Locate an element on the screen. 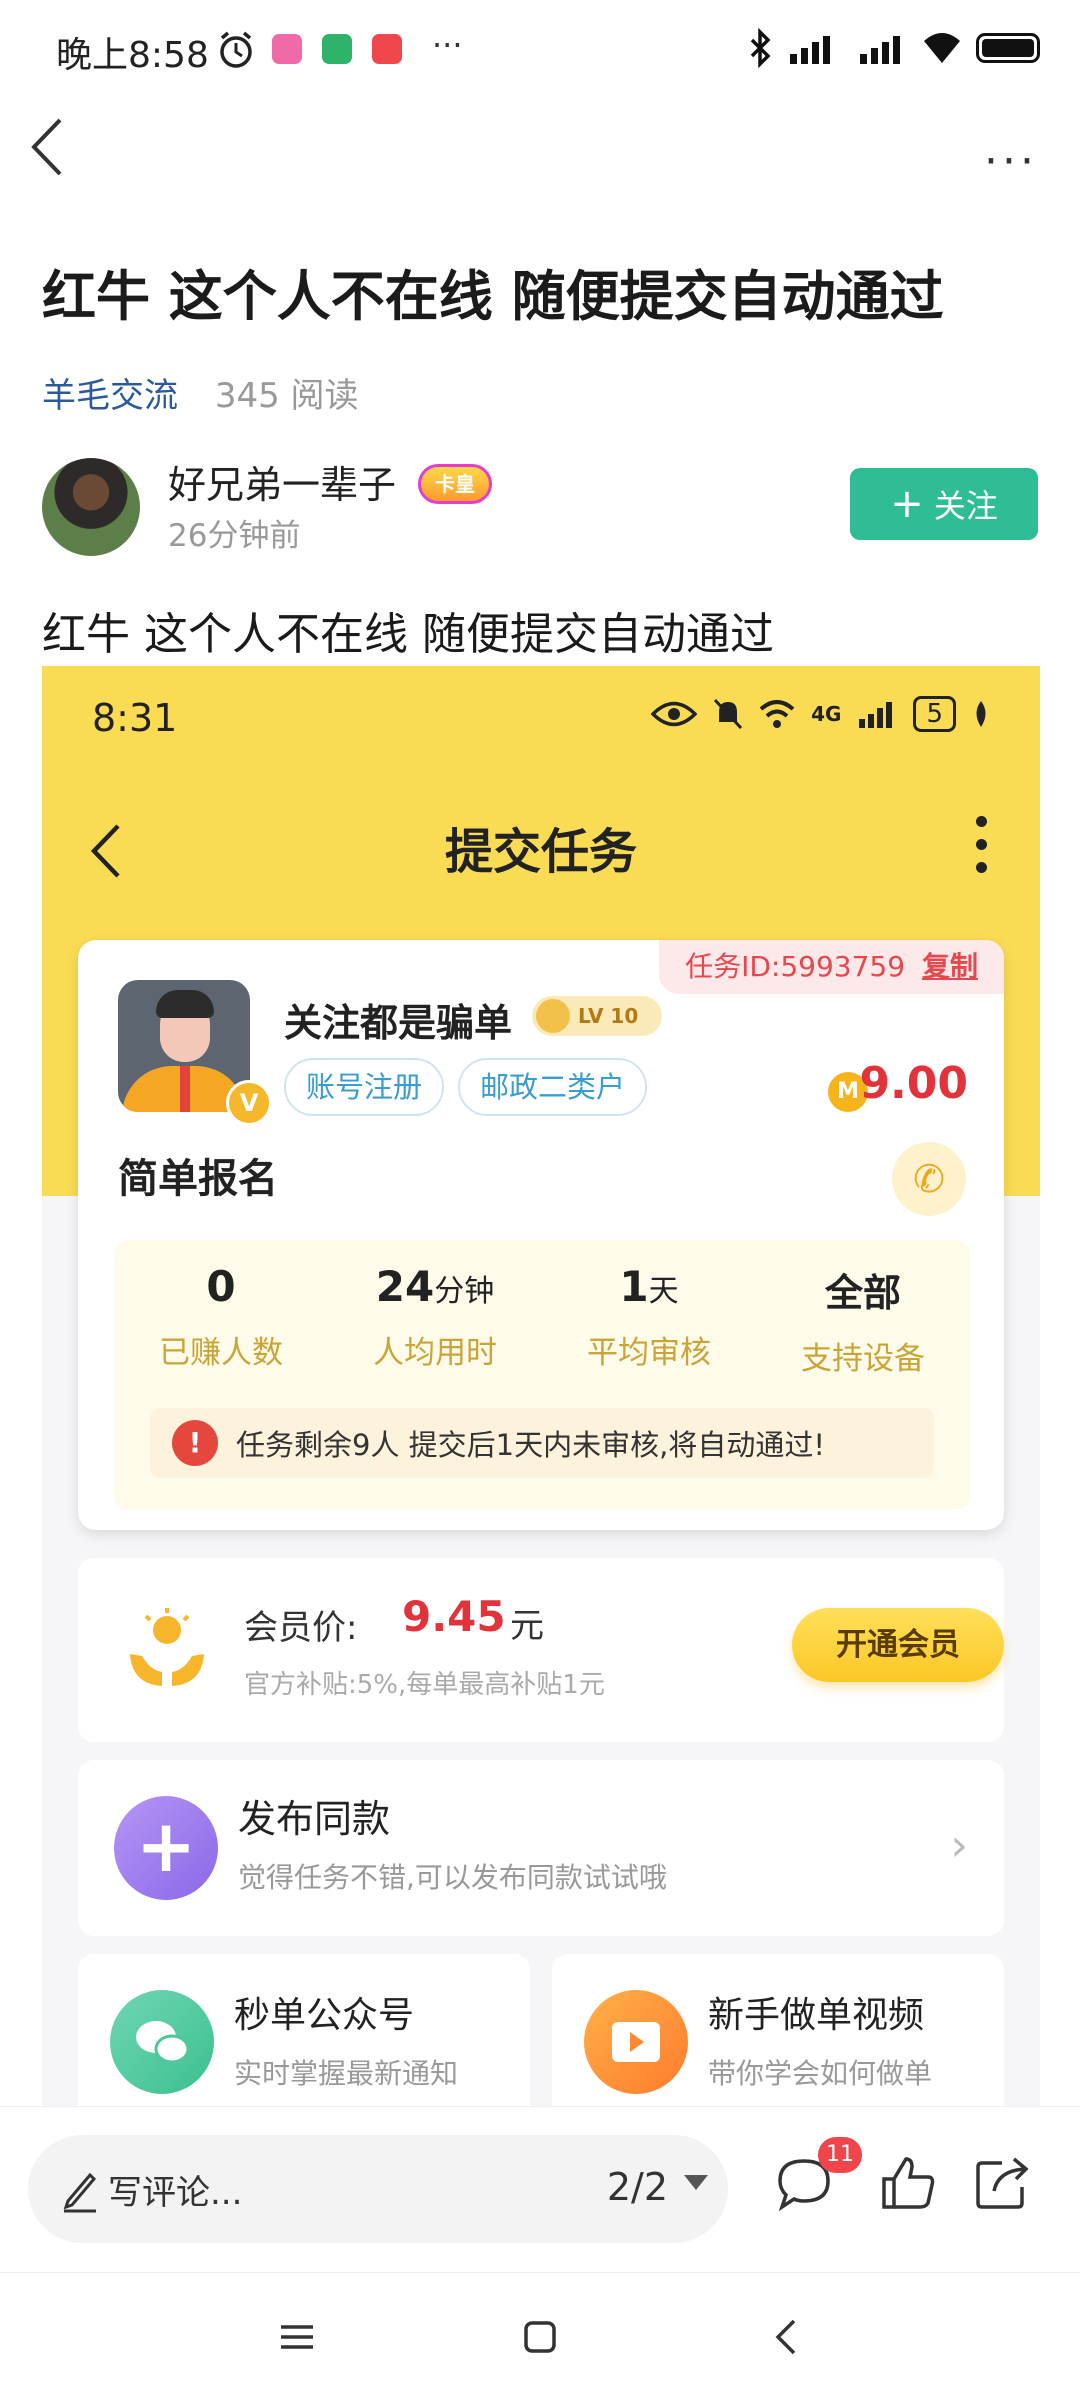 The image size is (1080, 2400). member-price-unit: 元 is located at coordinates (527, 1626).